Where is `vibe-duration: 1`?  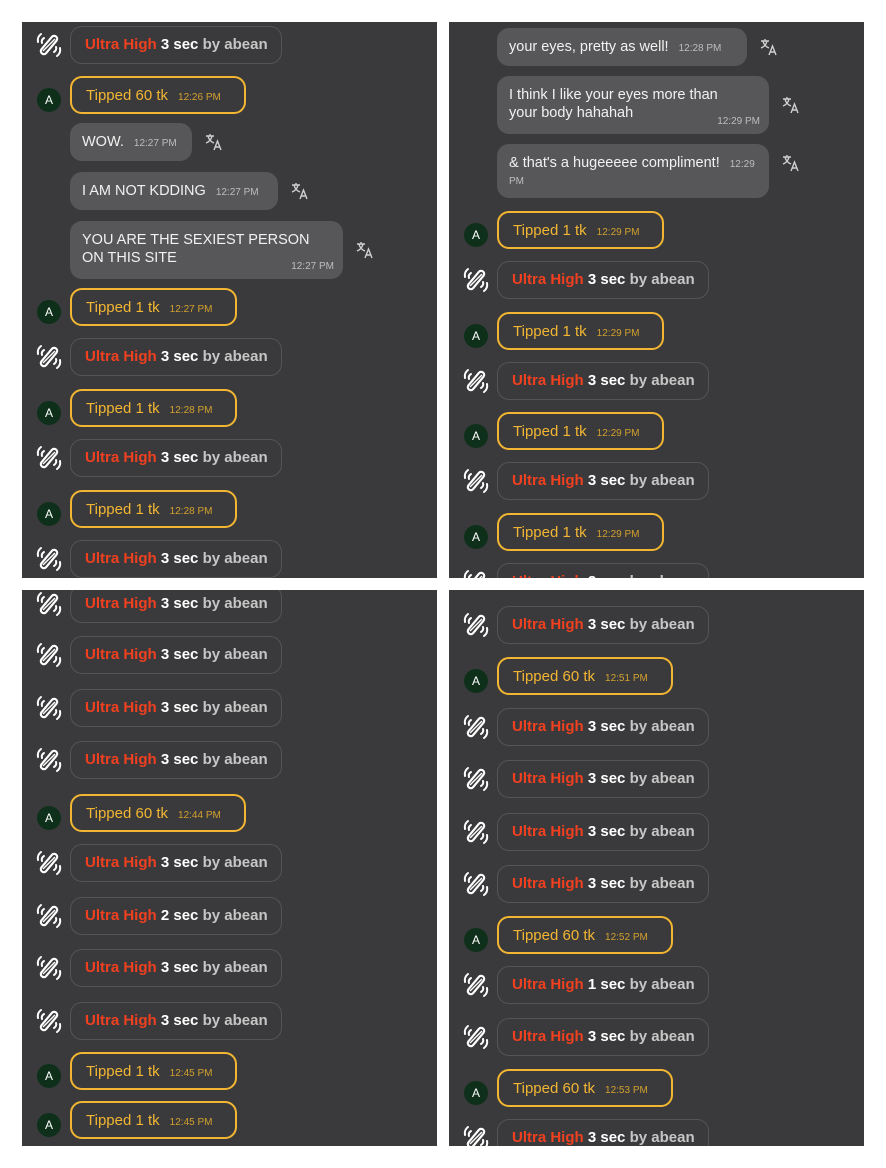
vibe-duration: 1 is located at coordinates (592, 984).